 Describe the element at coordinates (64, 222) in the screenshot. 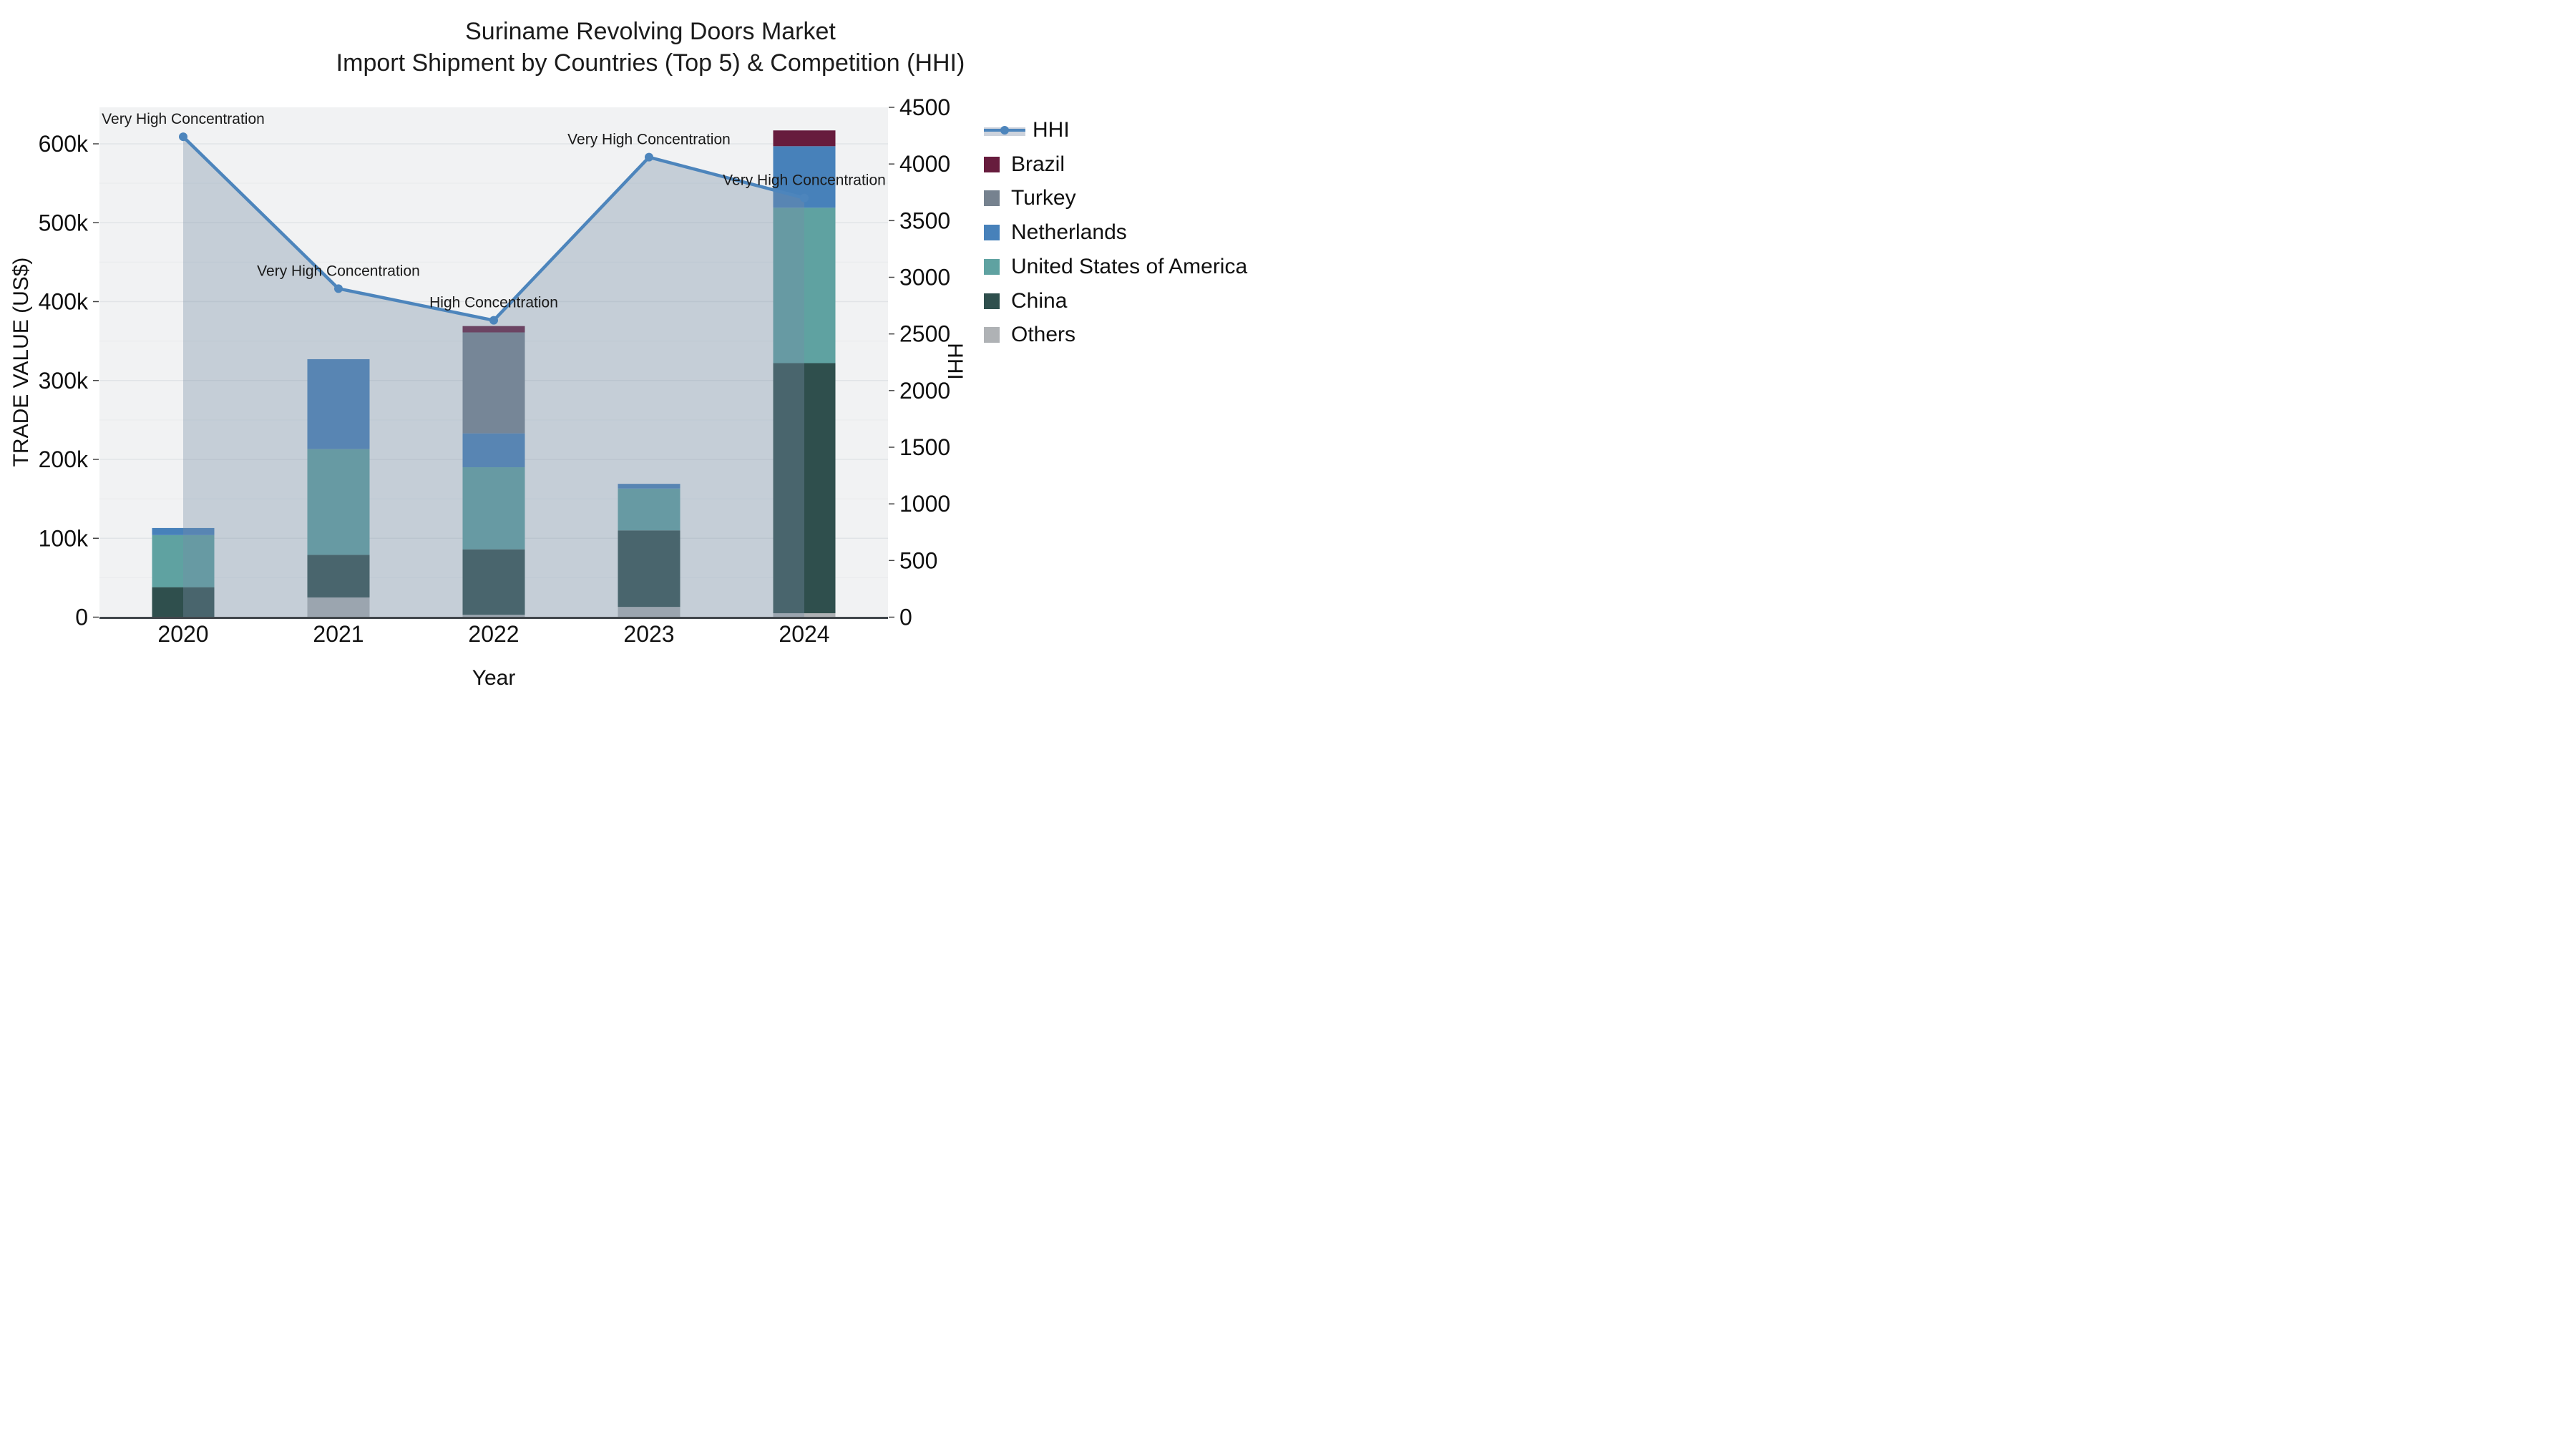

I see `y1-tick-label-500k: 500k` at that location.